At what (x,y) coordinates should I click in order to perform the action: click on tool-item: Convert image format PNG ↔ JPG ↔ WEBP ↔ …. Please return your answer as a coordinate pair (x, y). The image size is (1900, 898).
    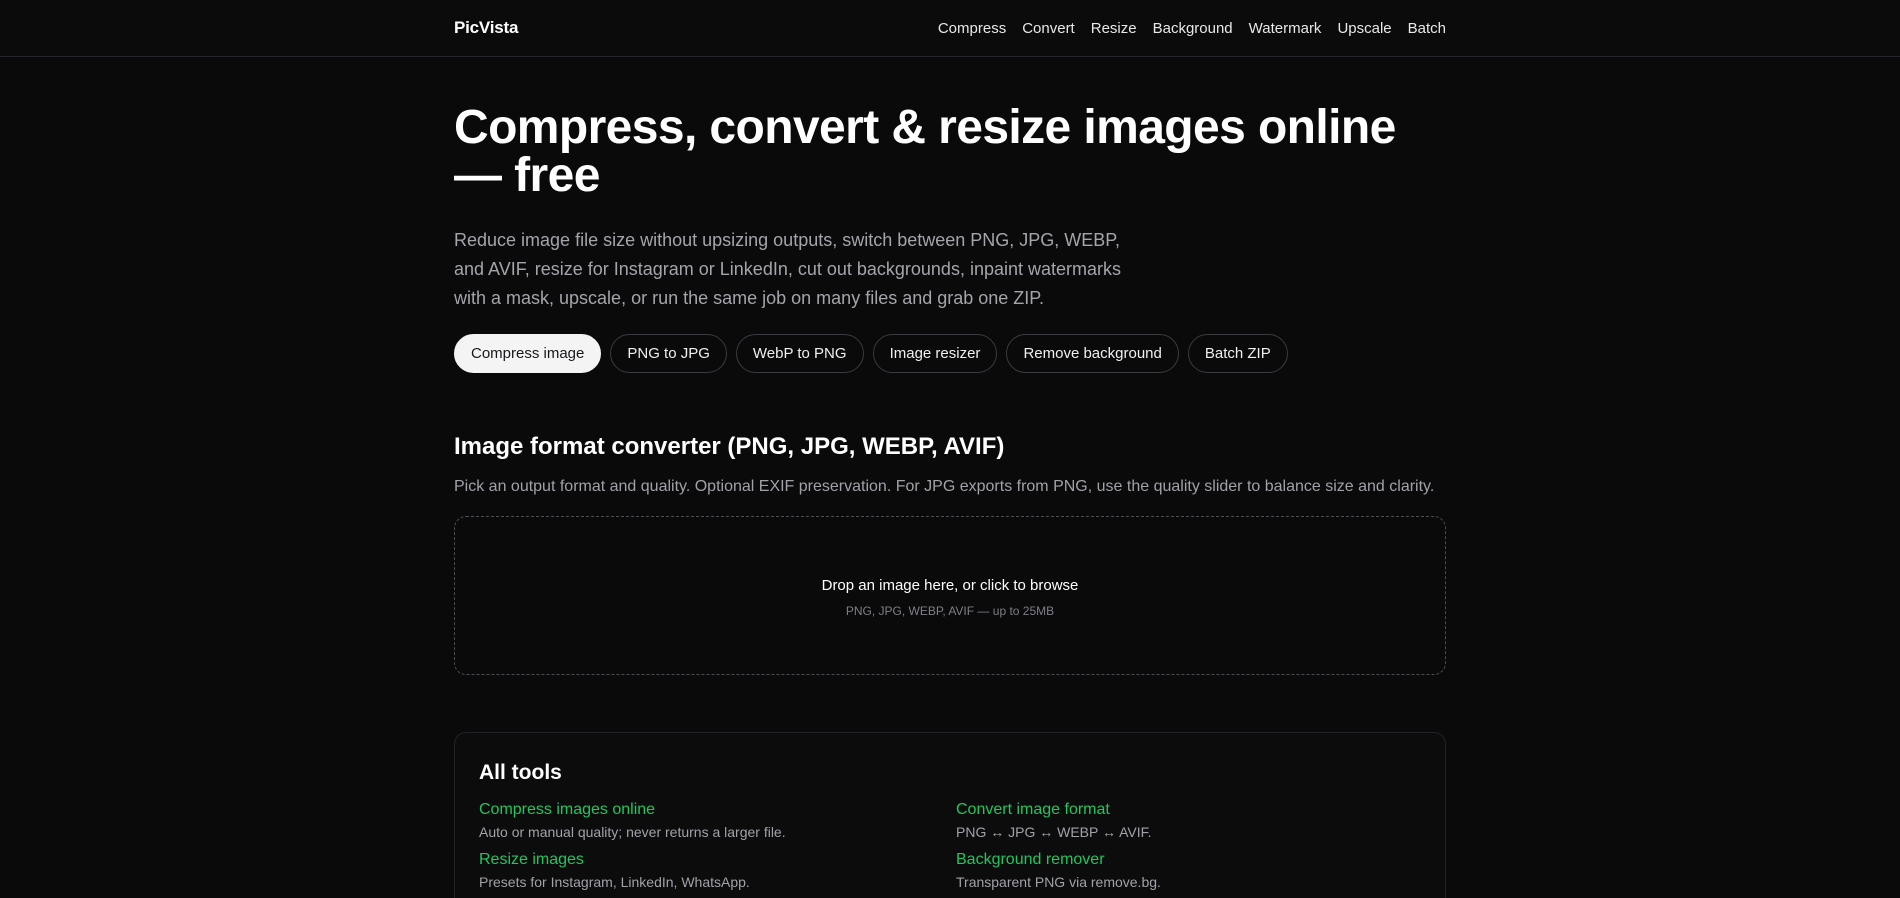
    Looking at the image, I should click on (1188, 820).